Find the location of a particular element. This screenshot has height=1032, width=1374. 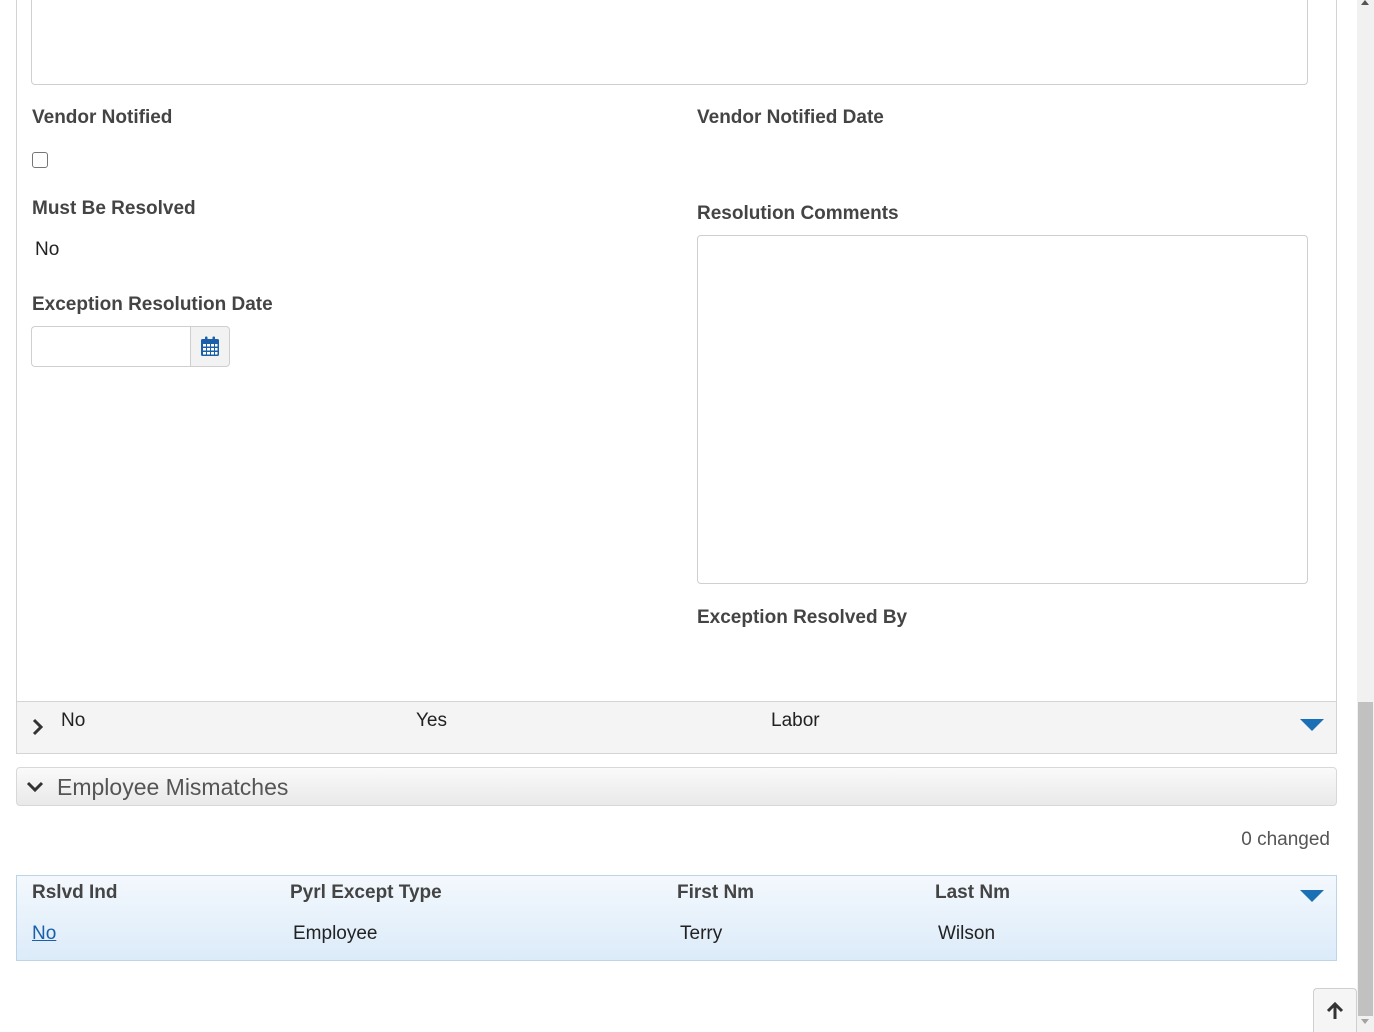

column-header-pyrl-except-type: Pyrl Except Type is located at coordinates (366, 893).